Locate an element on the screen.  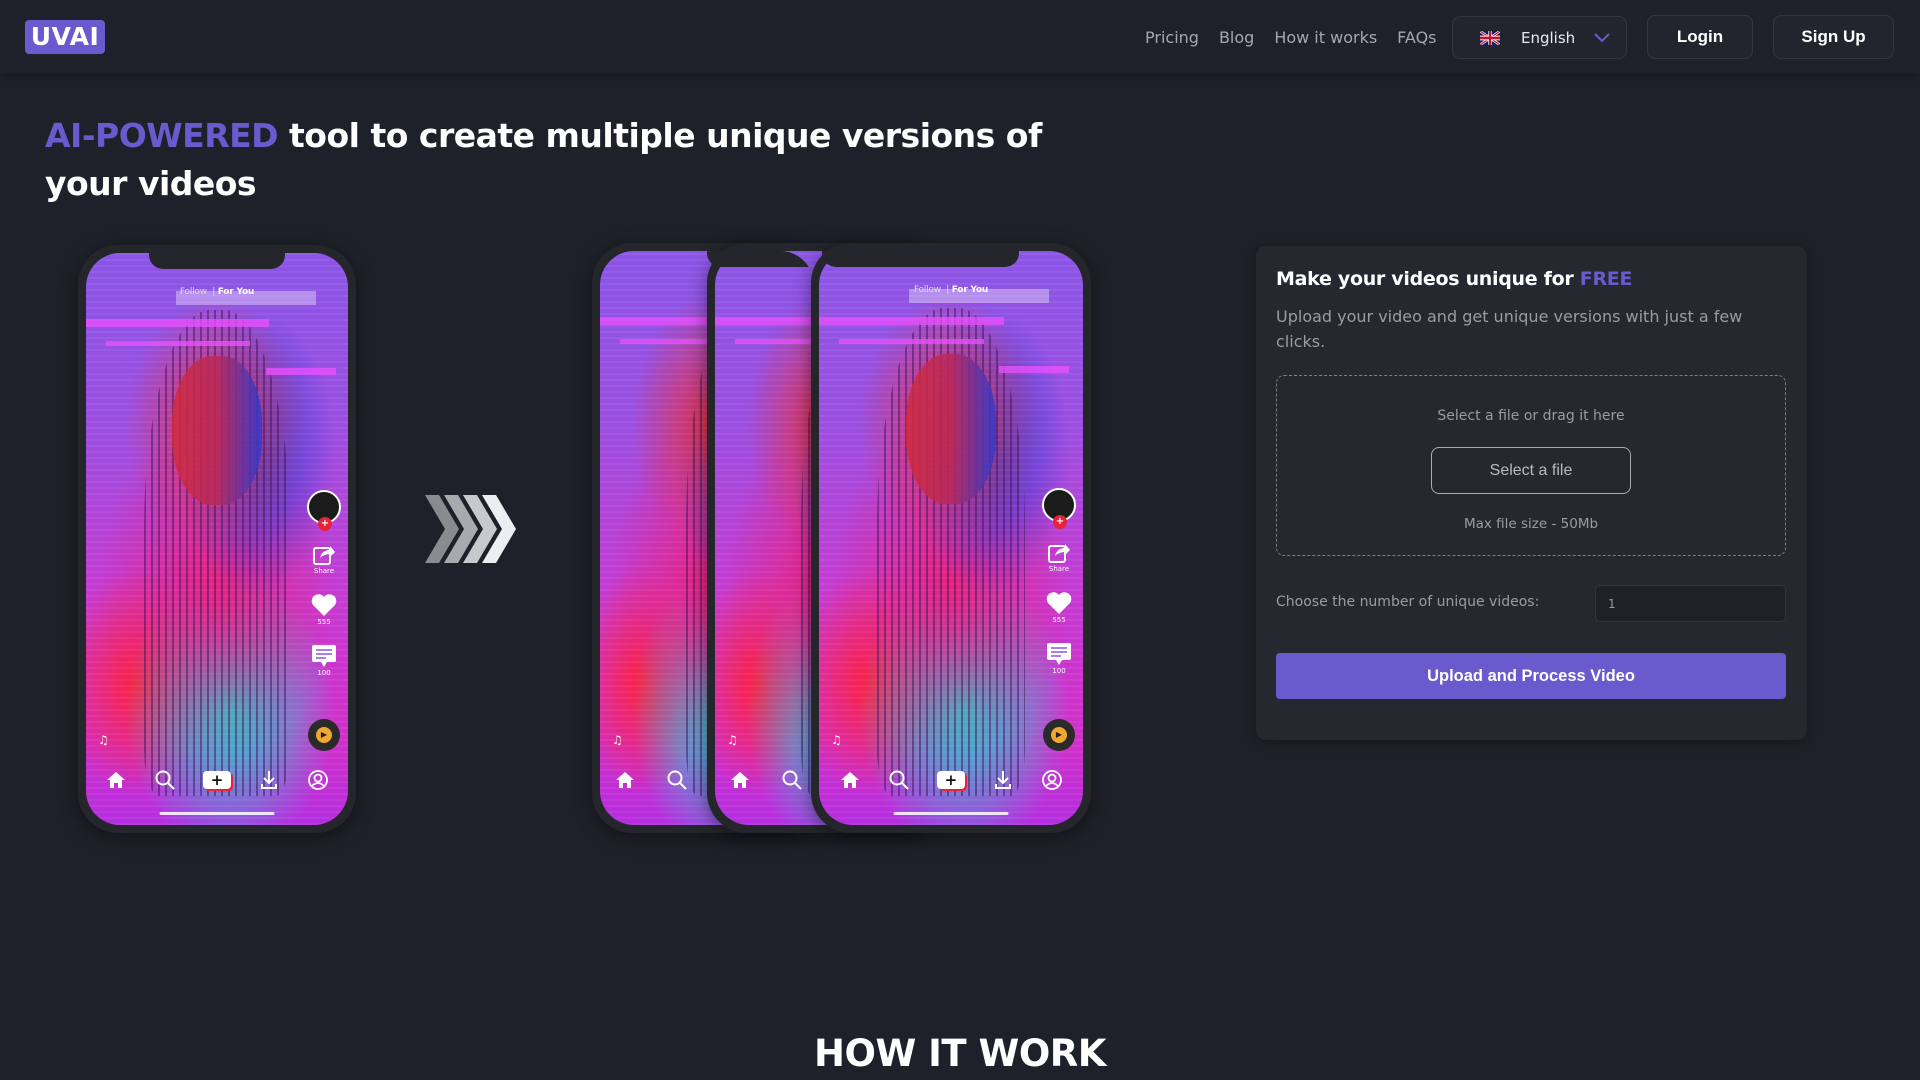
language-selector: English is located at coordinates (1539, 37).